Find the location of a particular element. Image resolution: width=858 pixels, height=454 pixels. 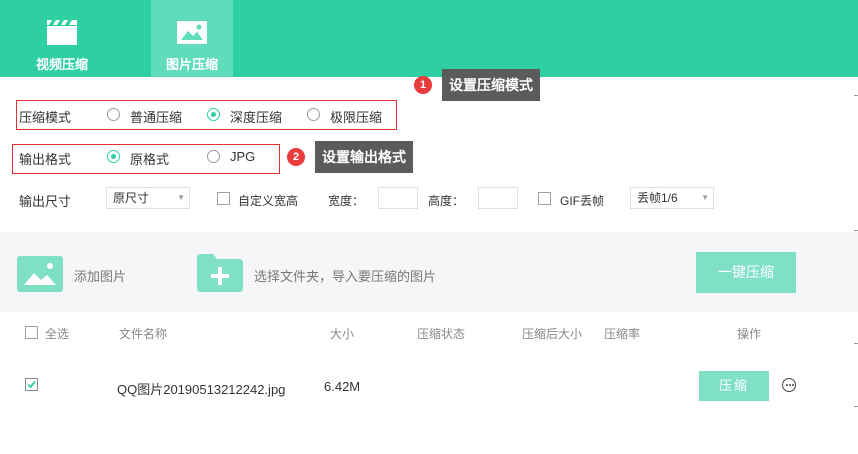

width-label: 宽度： is located at coordinates (346, 201).